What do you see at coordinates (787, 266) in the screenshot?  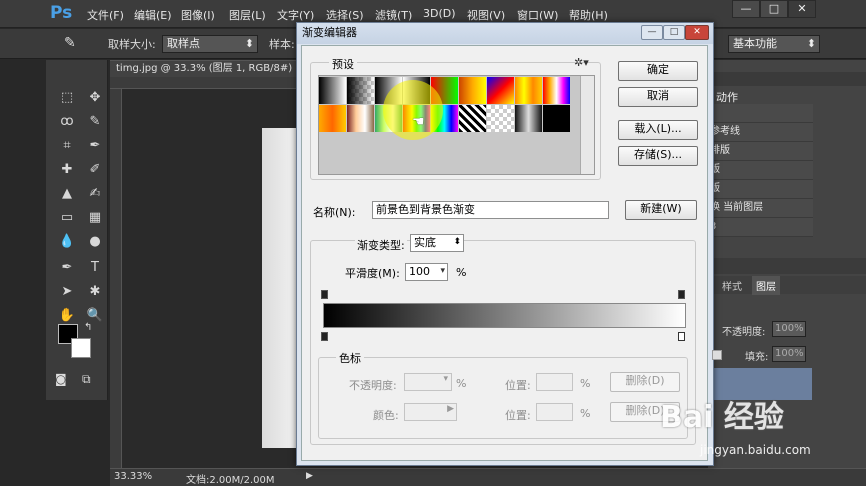 I see `actions-footer` at bounding box center [787, 266].